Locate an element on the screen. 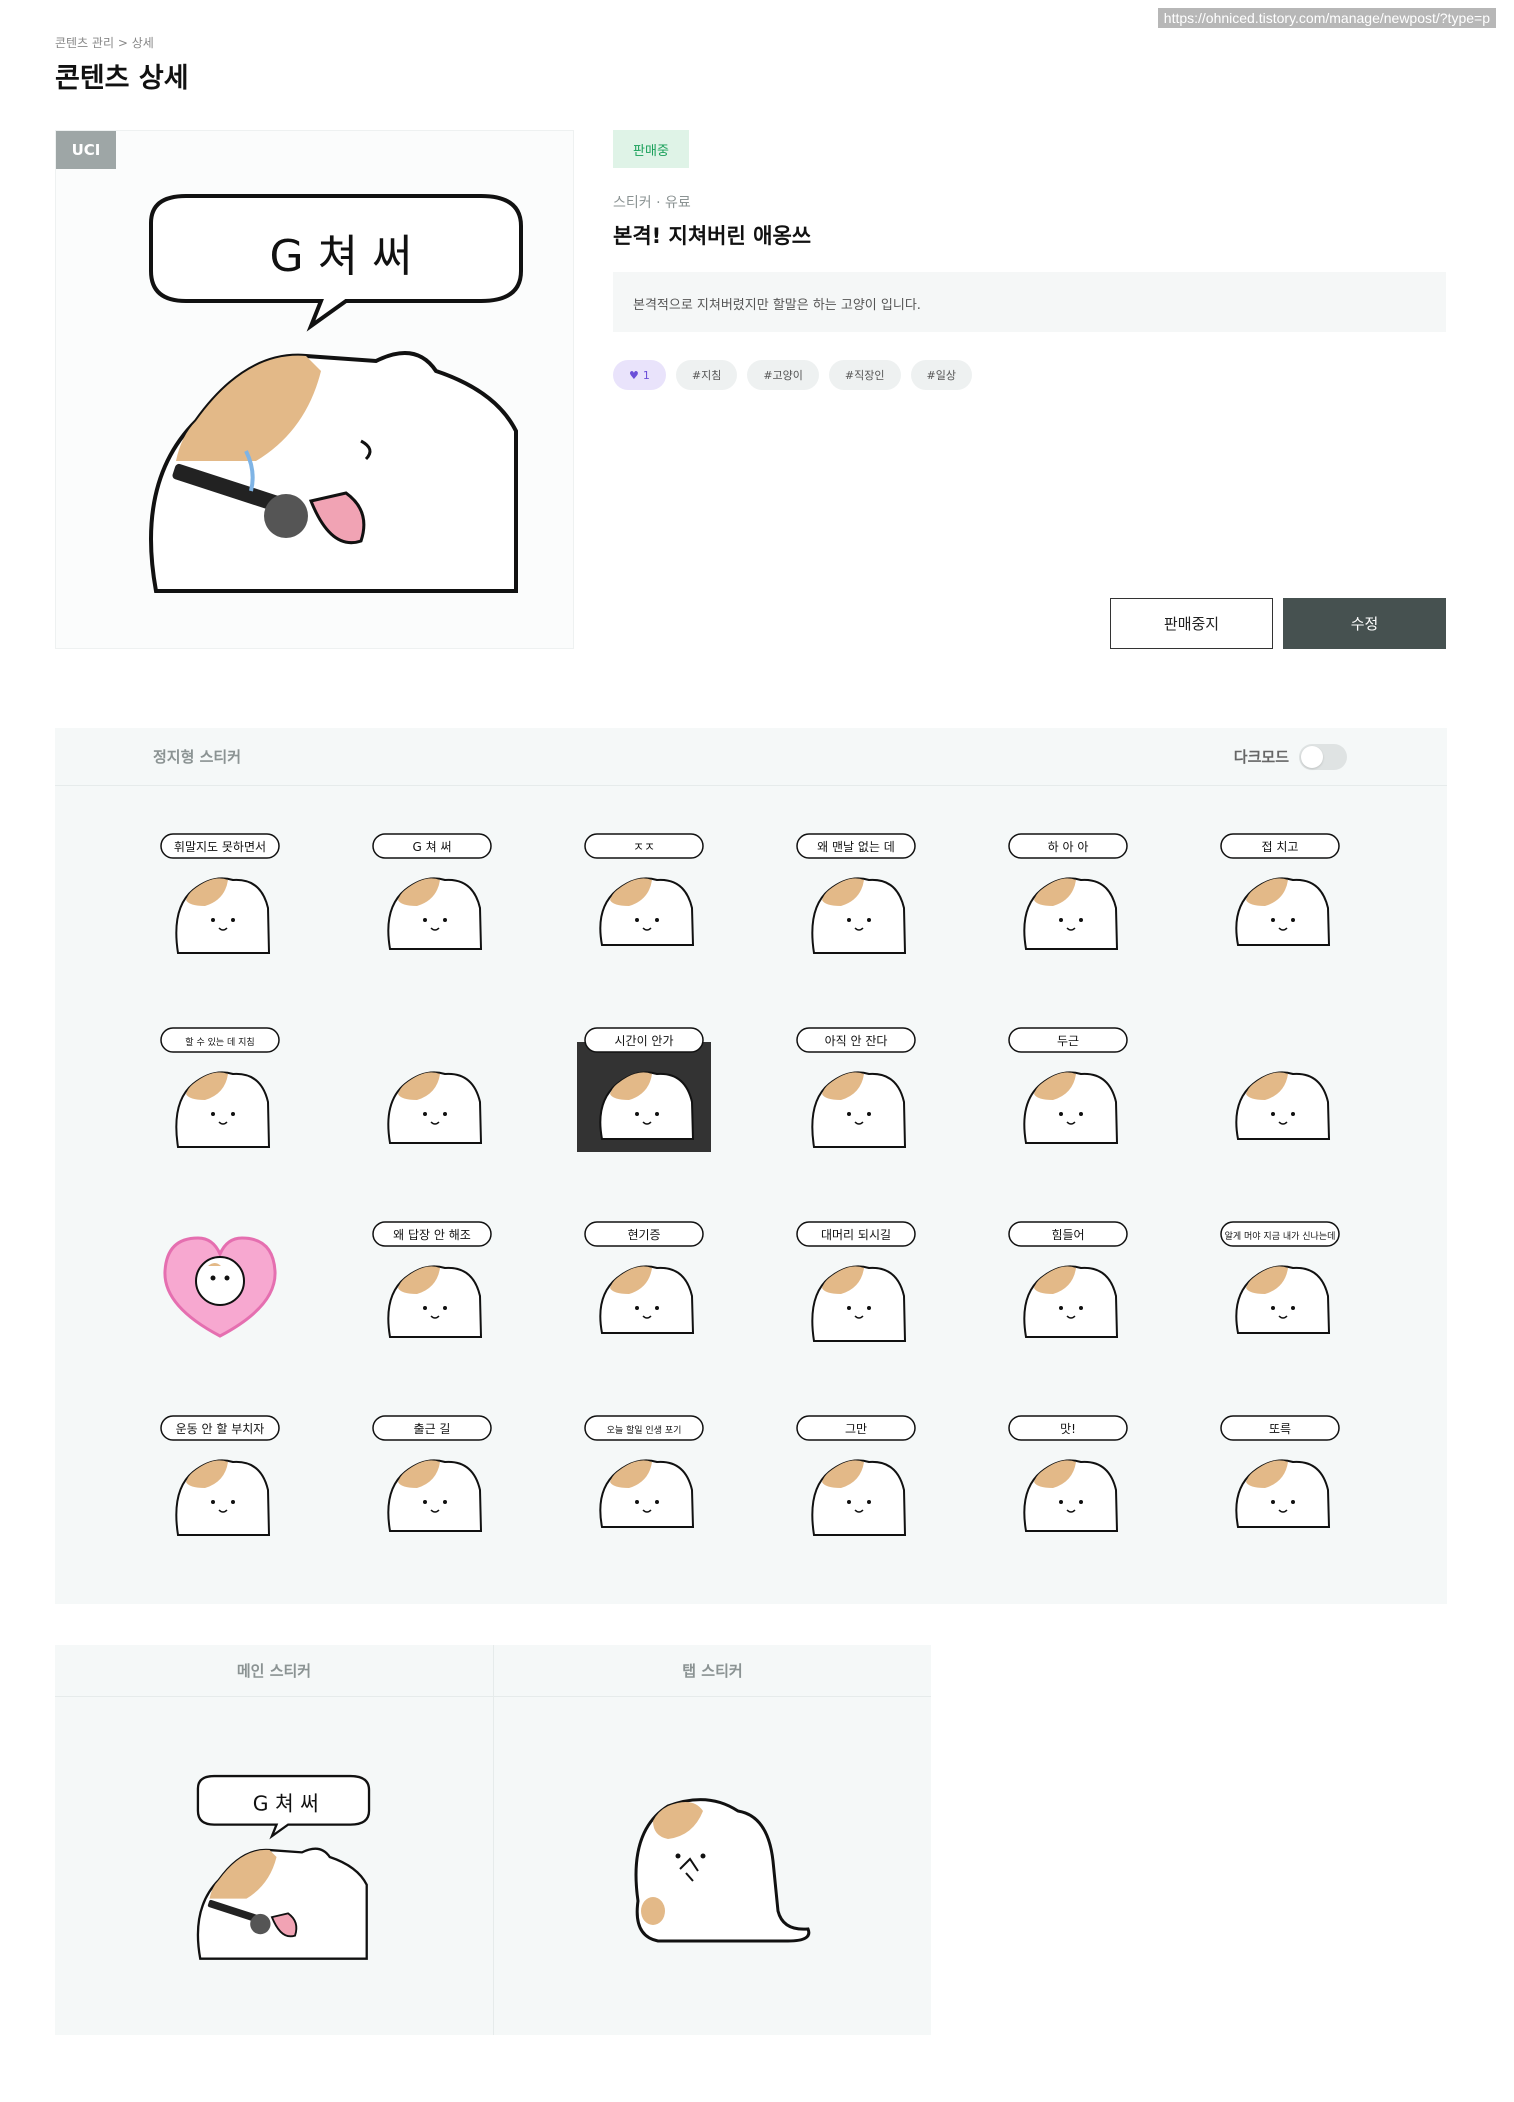 The image size is (1514, 2102). sticker-caption: ㅈㅈ is located at coordinates (644, 847).